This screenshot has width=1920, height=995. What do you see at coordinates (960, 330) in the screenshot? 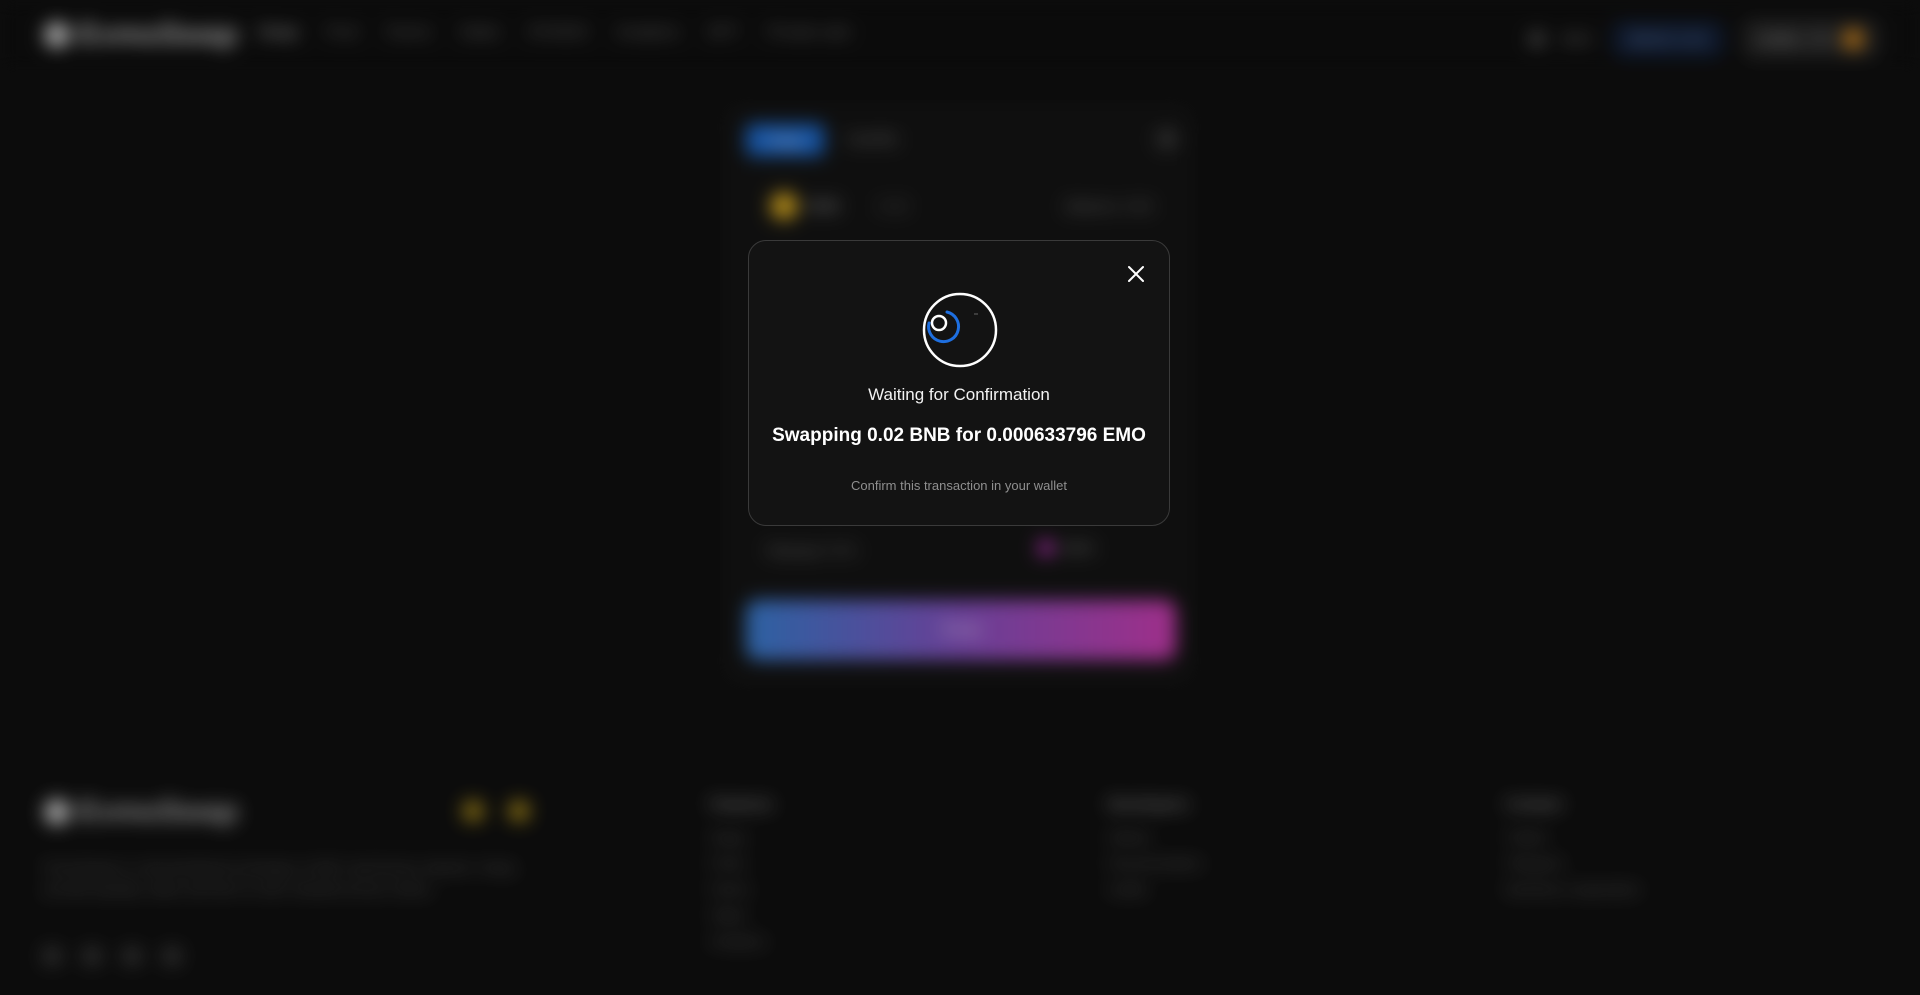
I see `loading-spinner-icon` at bounding box center [960, 330].